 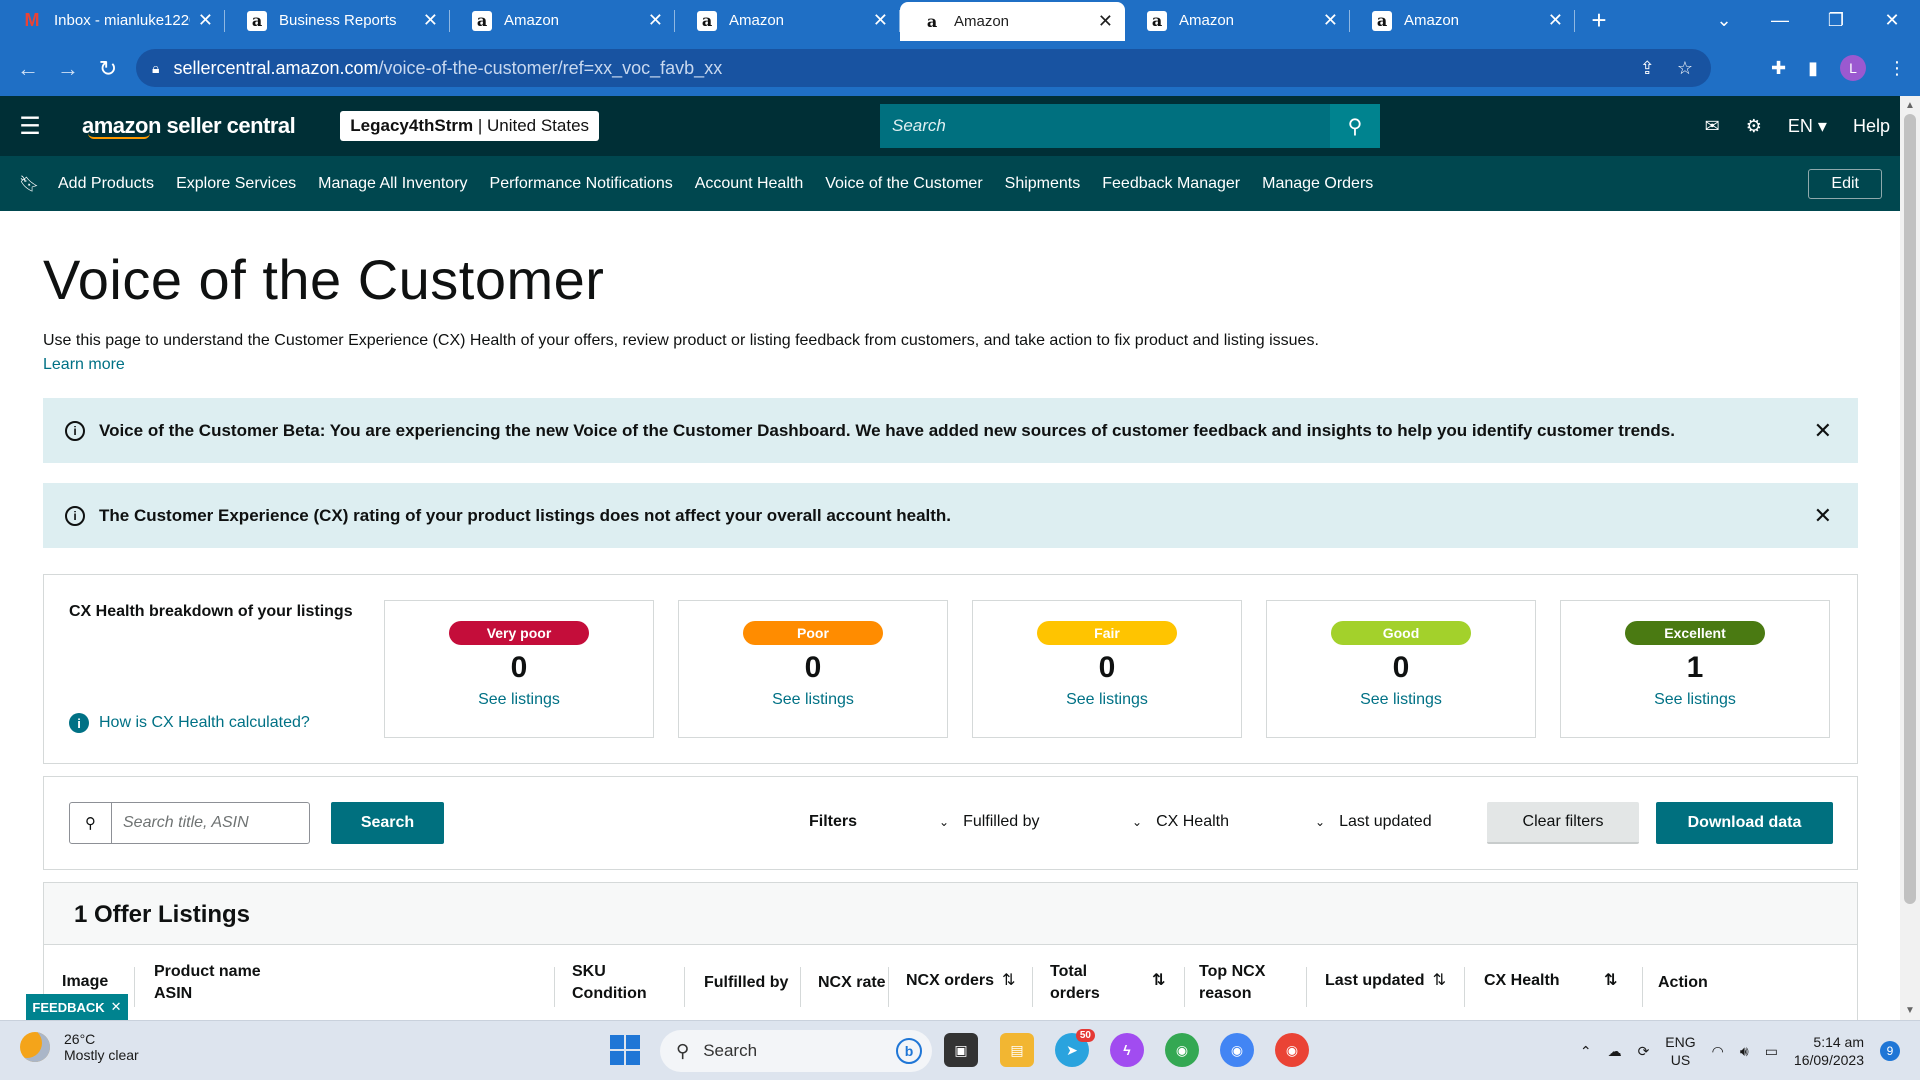 I want to click on browser-tab: M Inbox - mianluke1220 ✕, so click(x=112, y=20).